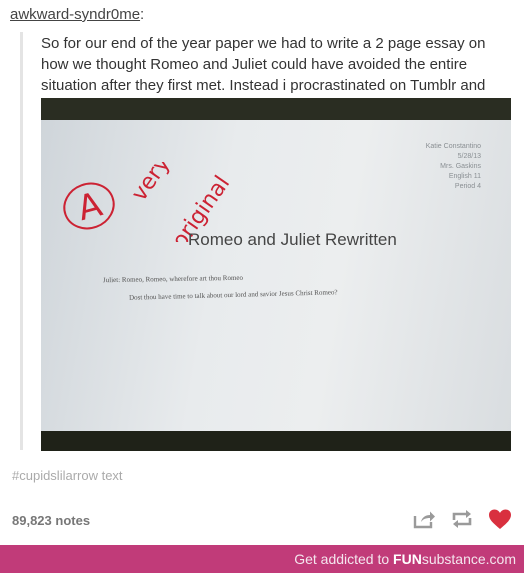 This screenshot has width=524, height=573. Describe the element at coordinates (142, 14) in the screenshot. I see `username-colon: :` at that location.